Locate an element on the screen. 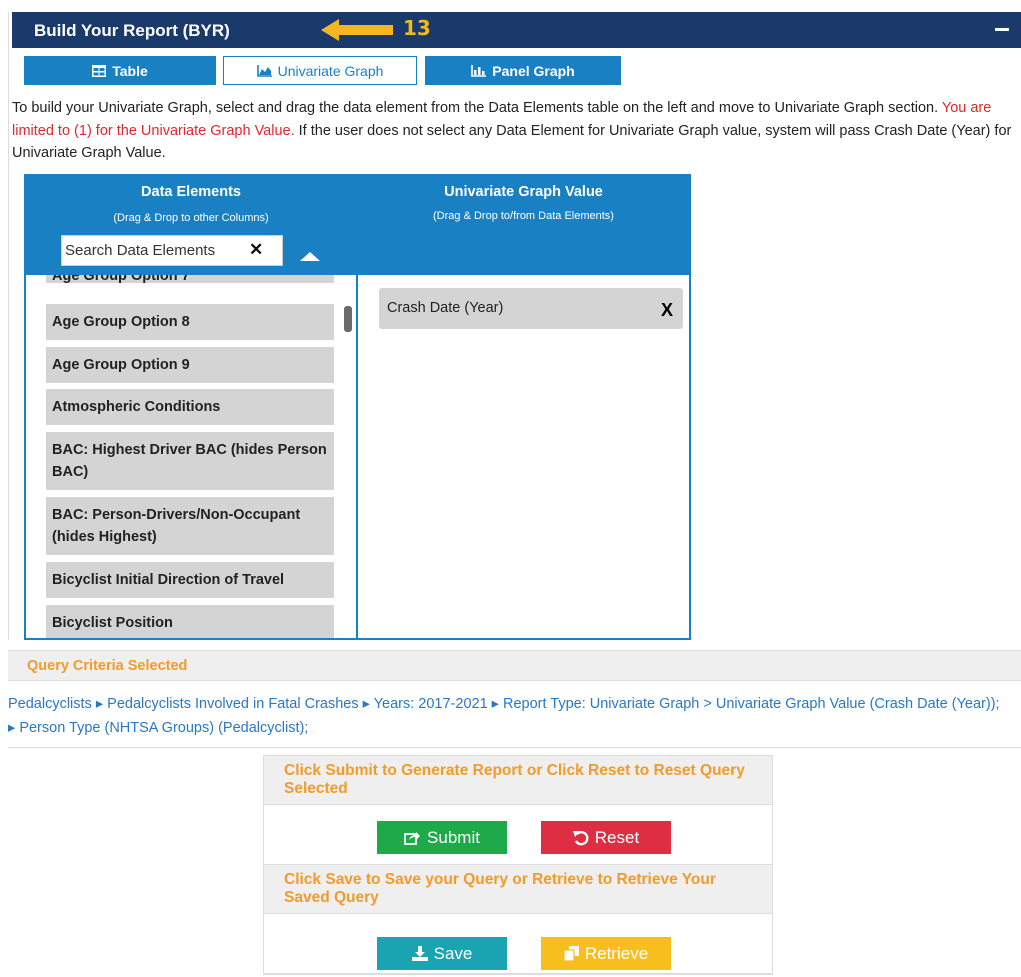  list-item: Bicyclist Initial Direction of Travel is located at coordinates (190, 580).